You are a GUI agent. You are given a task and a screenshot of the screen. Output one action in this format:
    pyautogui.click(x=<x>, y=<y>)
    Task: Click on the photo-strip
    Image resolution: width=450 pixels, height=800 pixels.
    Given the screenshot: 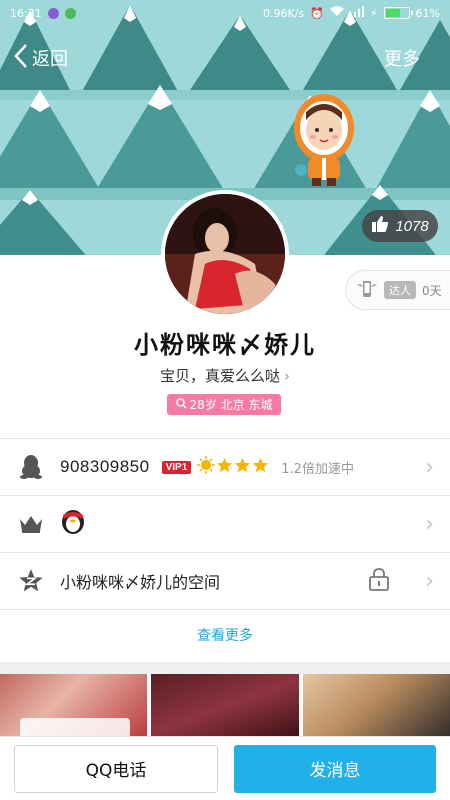 What is the action you would take?
    pyautogui.click(x=225, y=707)
    